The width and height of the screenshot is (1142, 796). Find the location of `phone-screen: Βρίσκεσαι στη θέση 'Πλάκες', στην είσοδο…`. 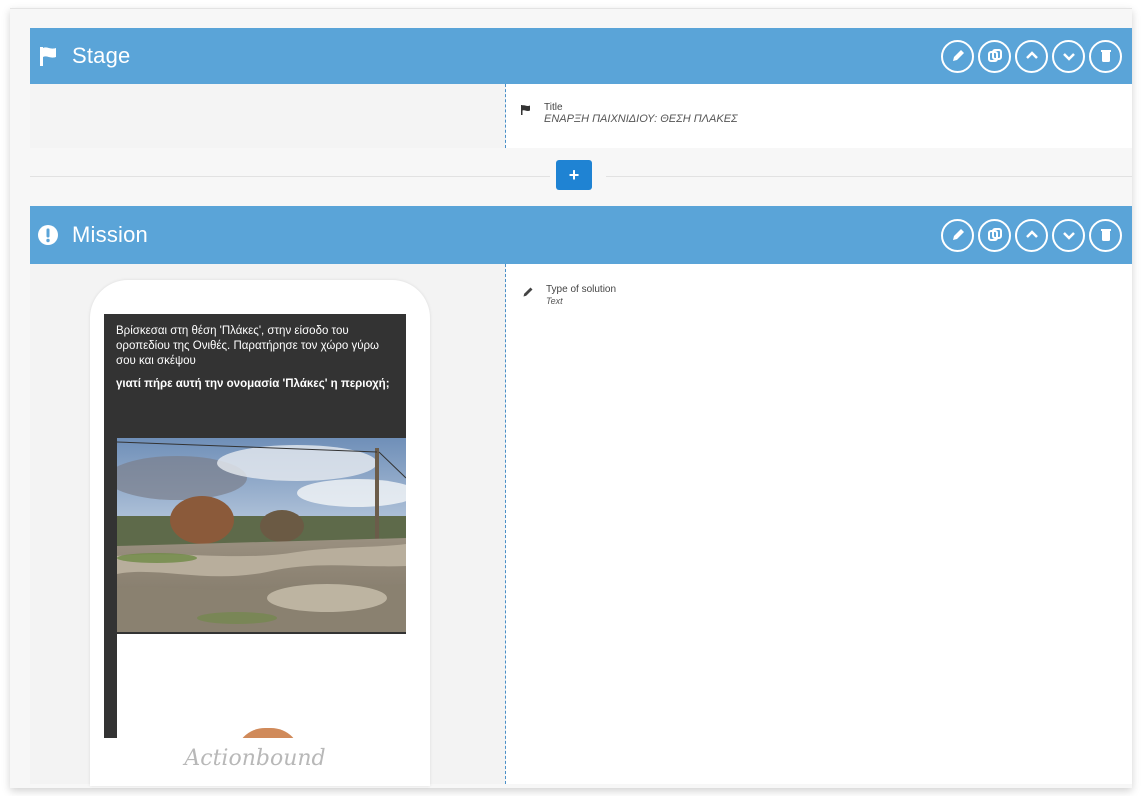

phone-screen: Βρίσκεσαι στη θέση 'Πλάκες', στην είσοδο… is located at coordinates (255, 526).